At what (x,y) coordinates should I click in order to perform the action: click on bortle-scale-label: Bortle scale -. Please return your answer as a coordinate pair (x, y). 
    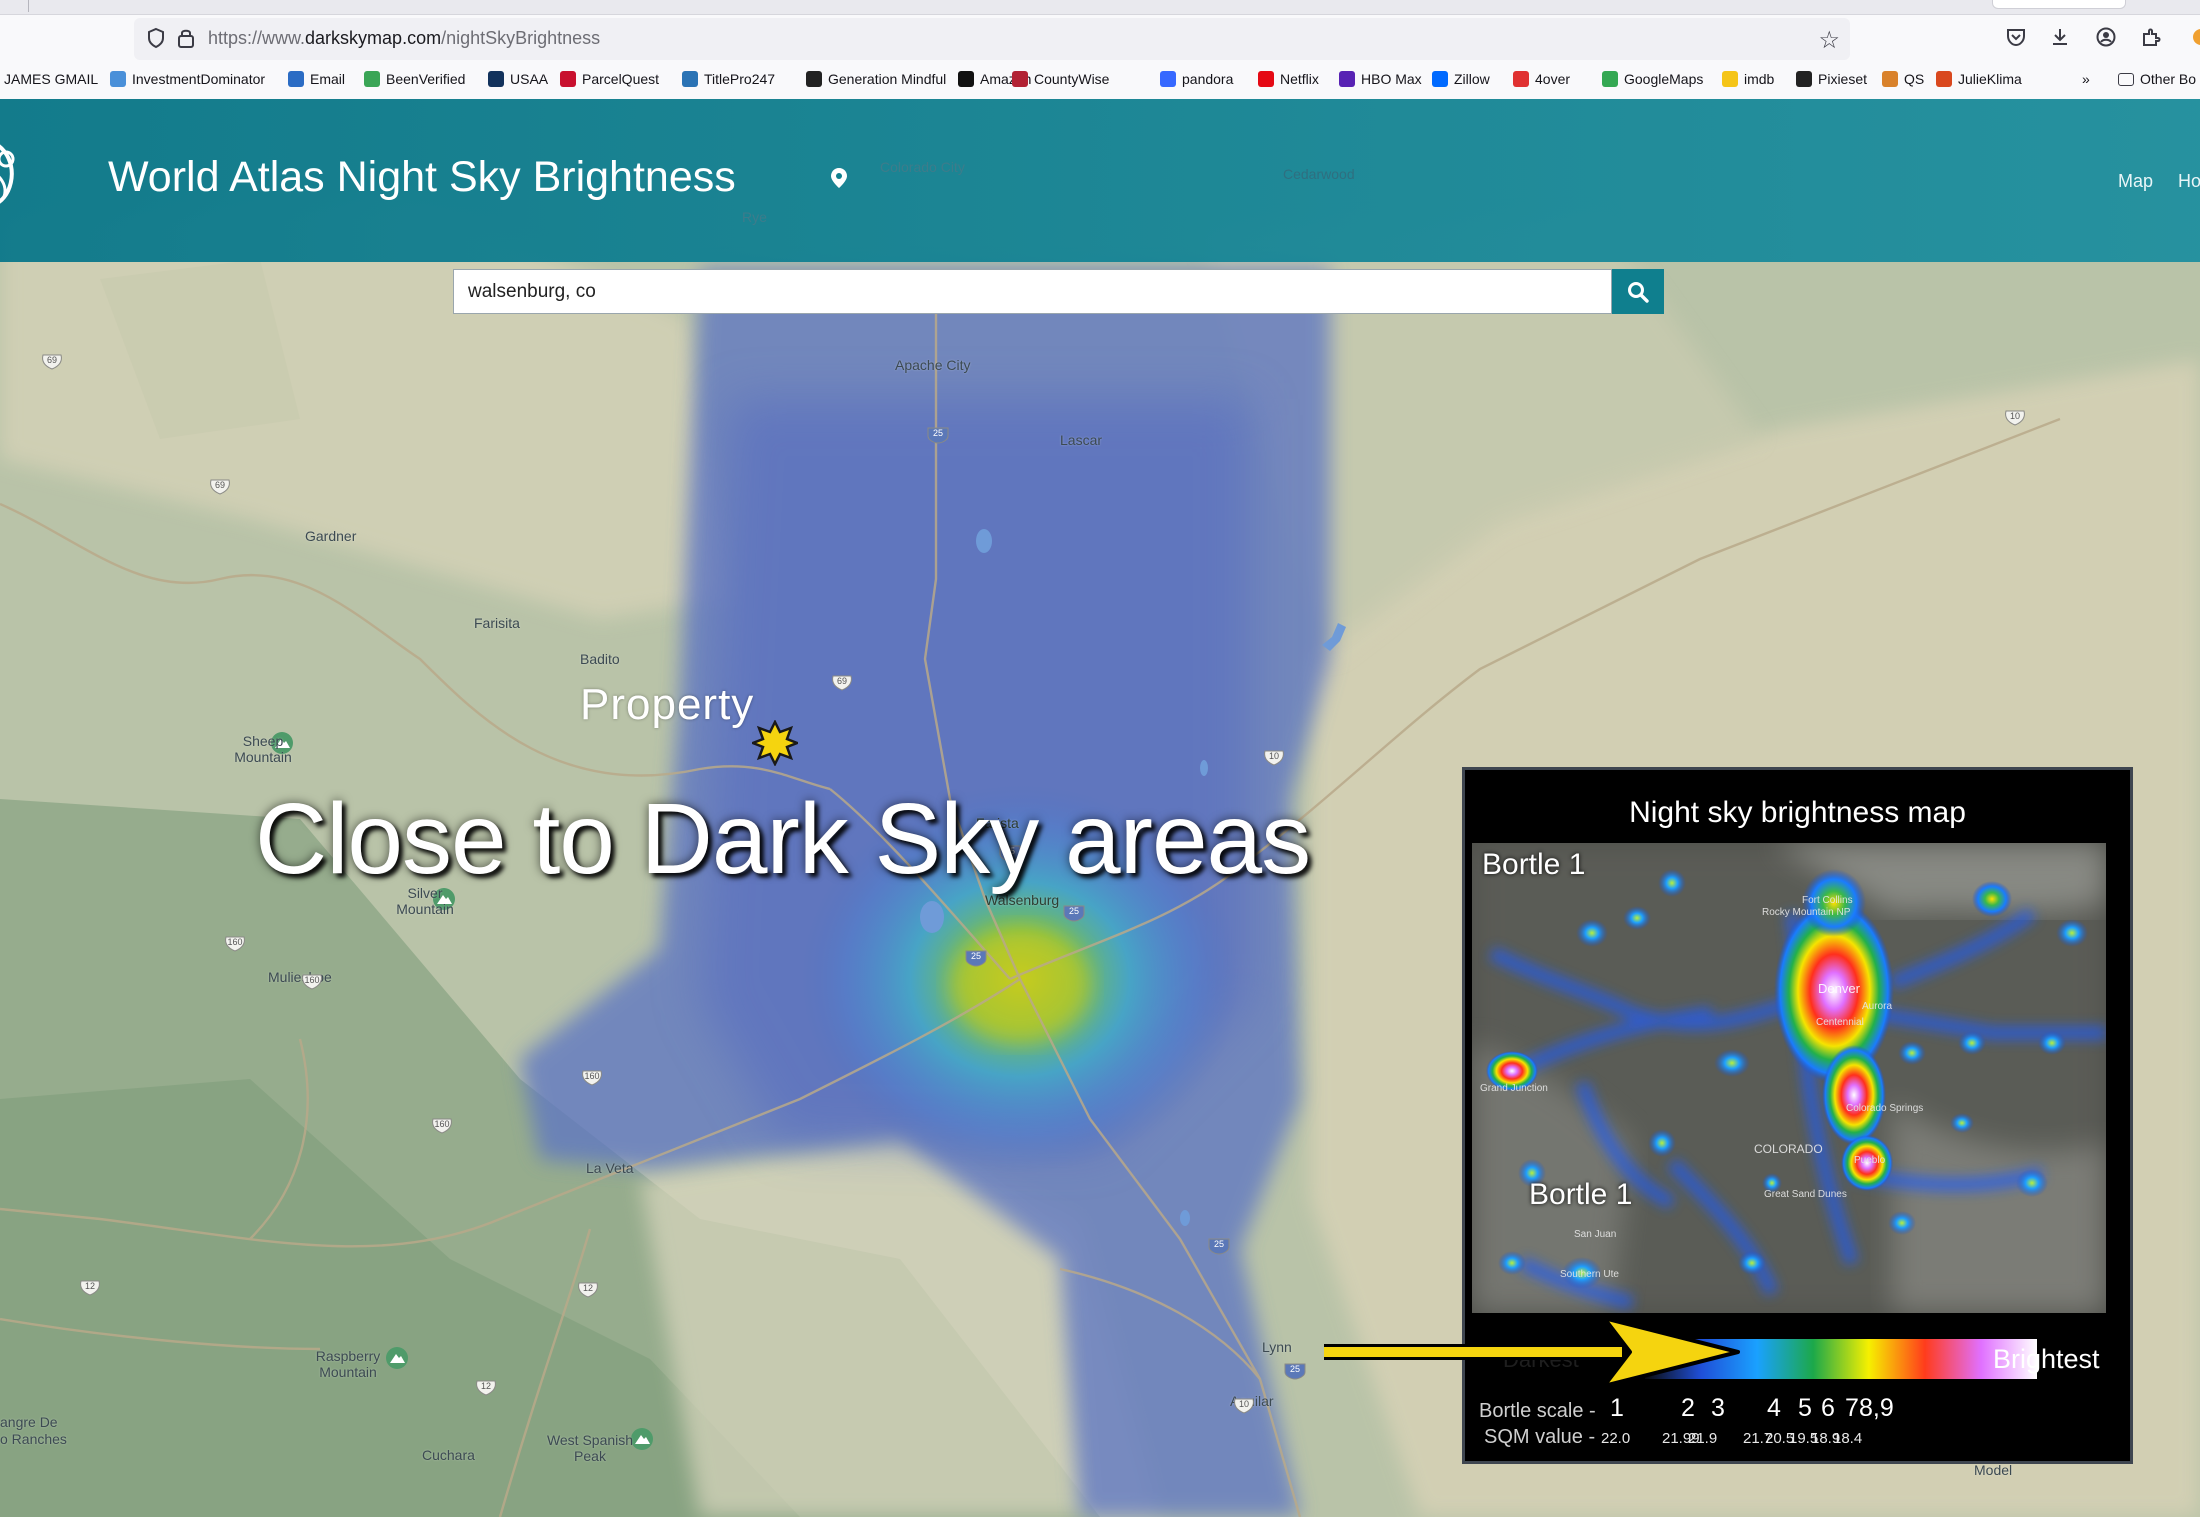
    Looking at the image, I should click on (1537, 1411).